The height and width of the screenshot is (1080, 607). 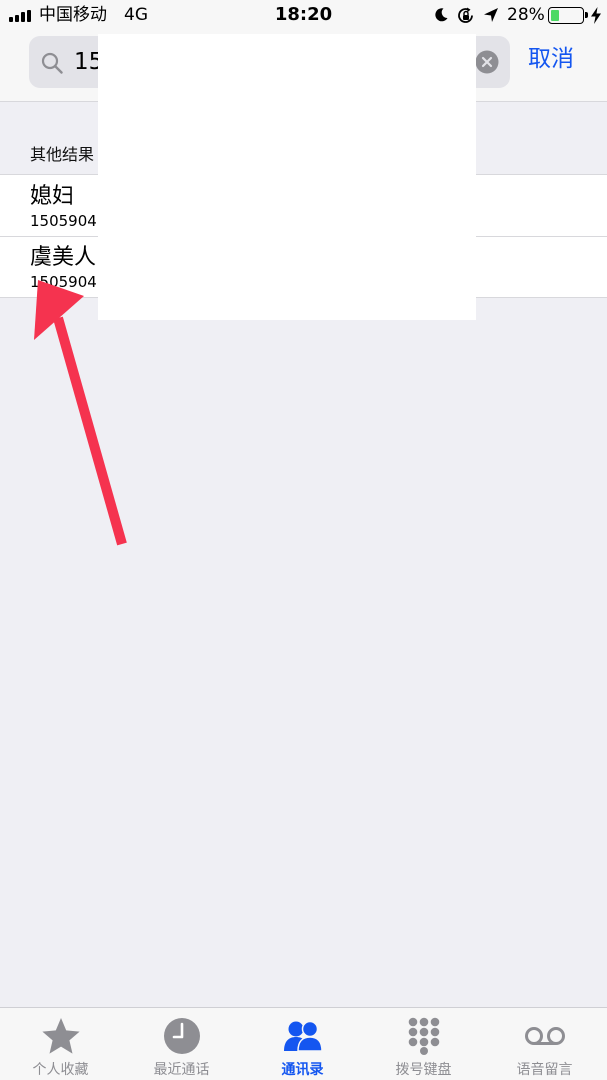 I want to click on tab-label: 语音留言, so click(x=544, y=1070).